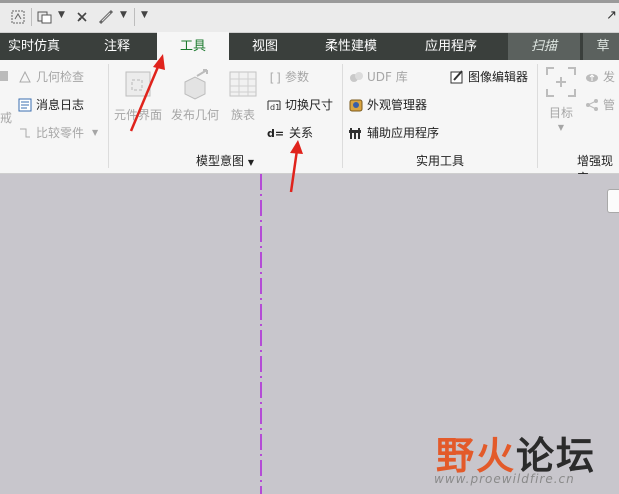 This screenshot has width=619, height=494. I want to click on component-interface-icon, so click(138, 84).